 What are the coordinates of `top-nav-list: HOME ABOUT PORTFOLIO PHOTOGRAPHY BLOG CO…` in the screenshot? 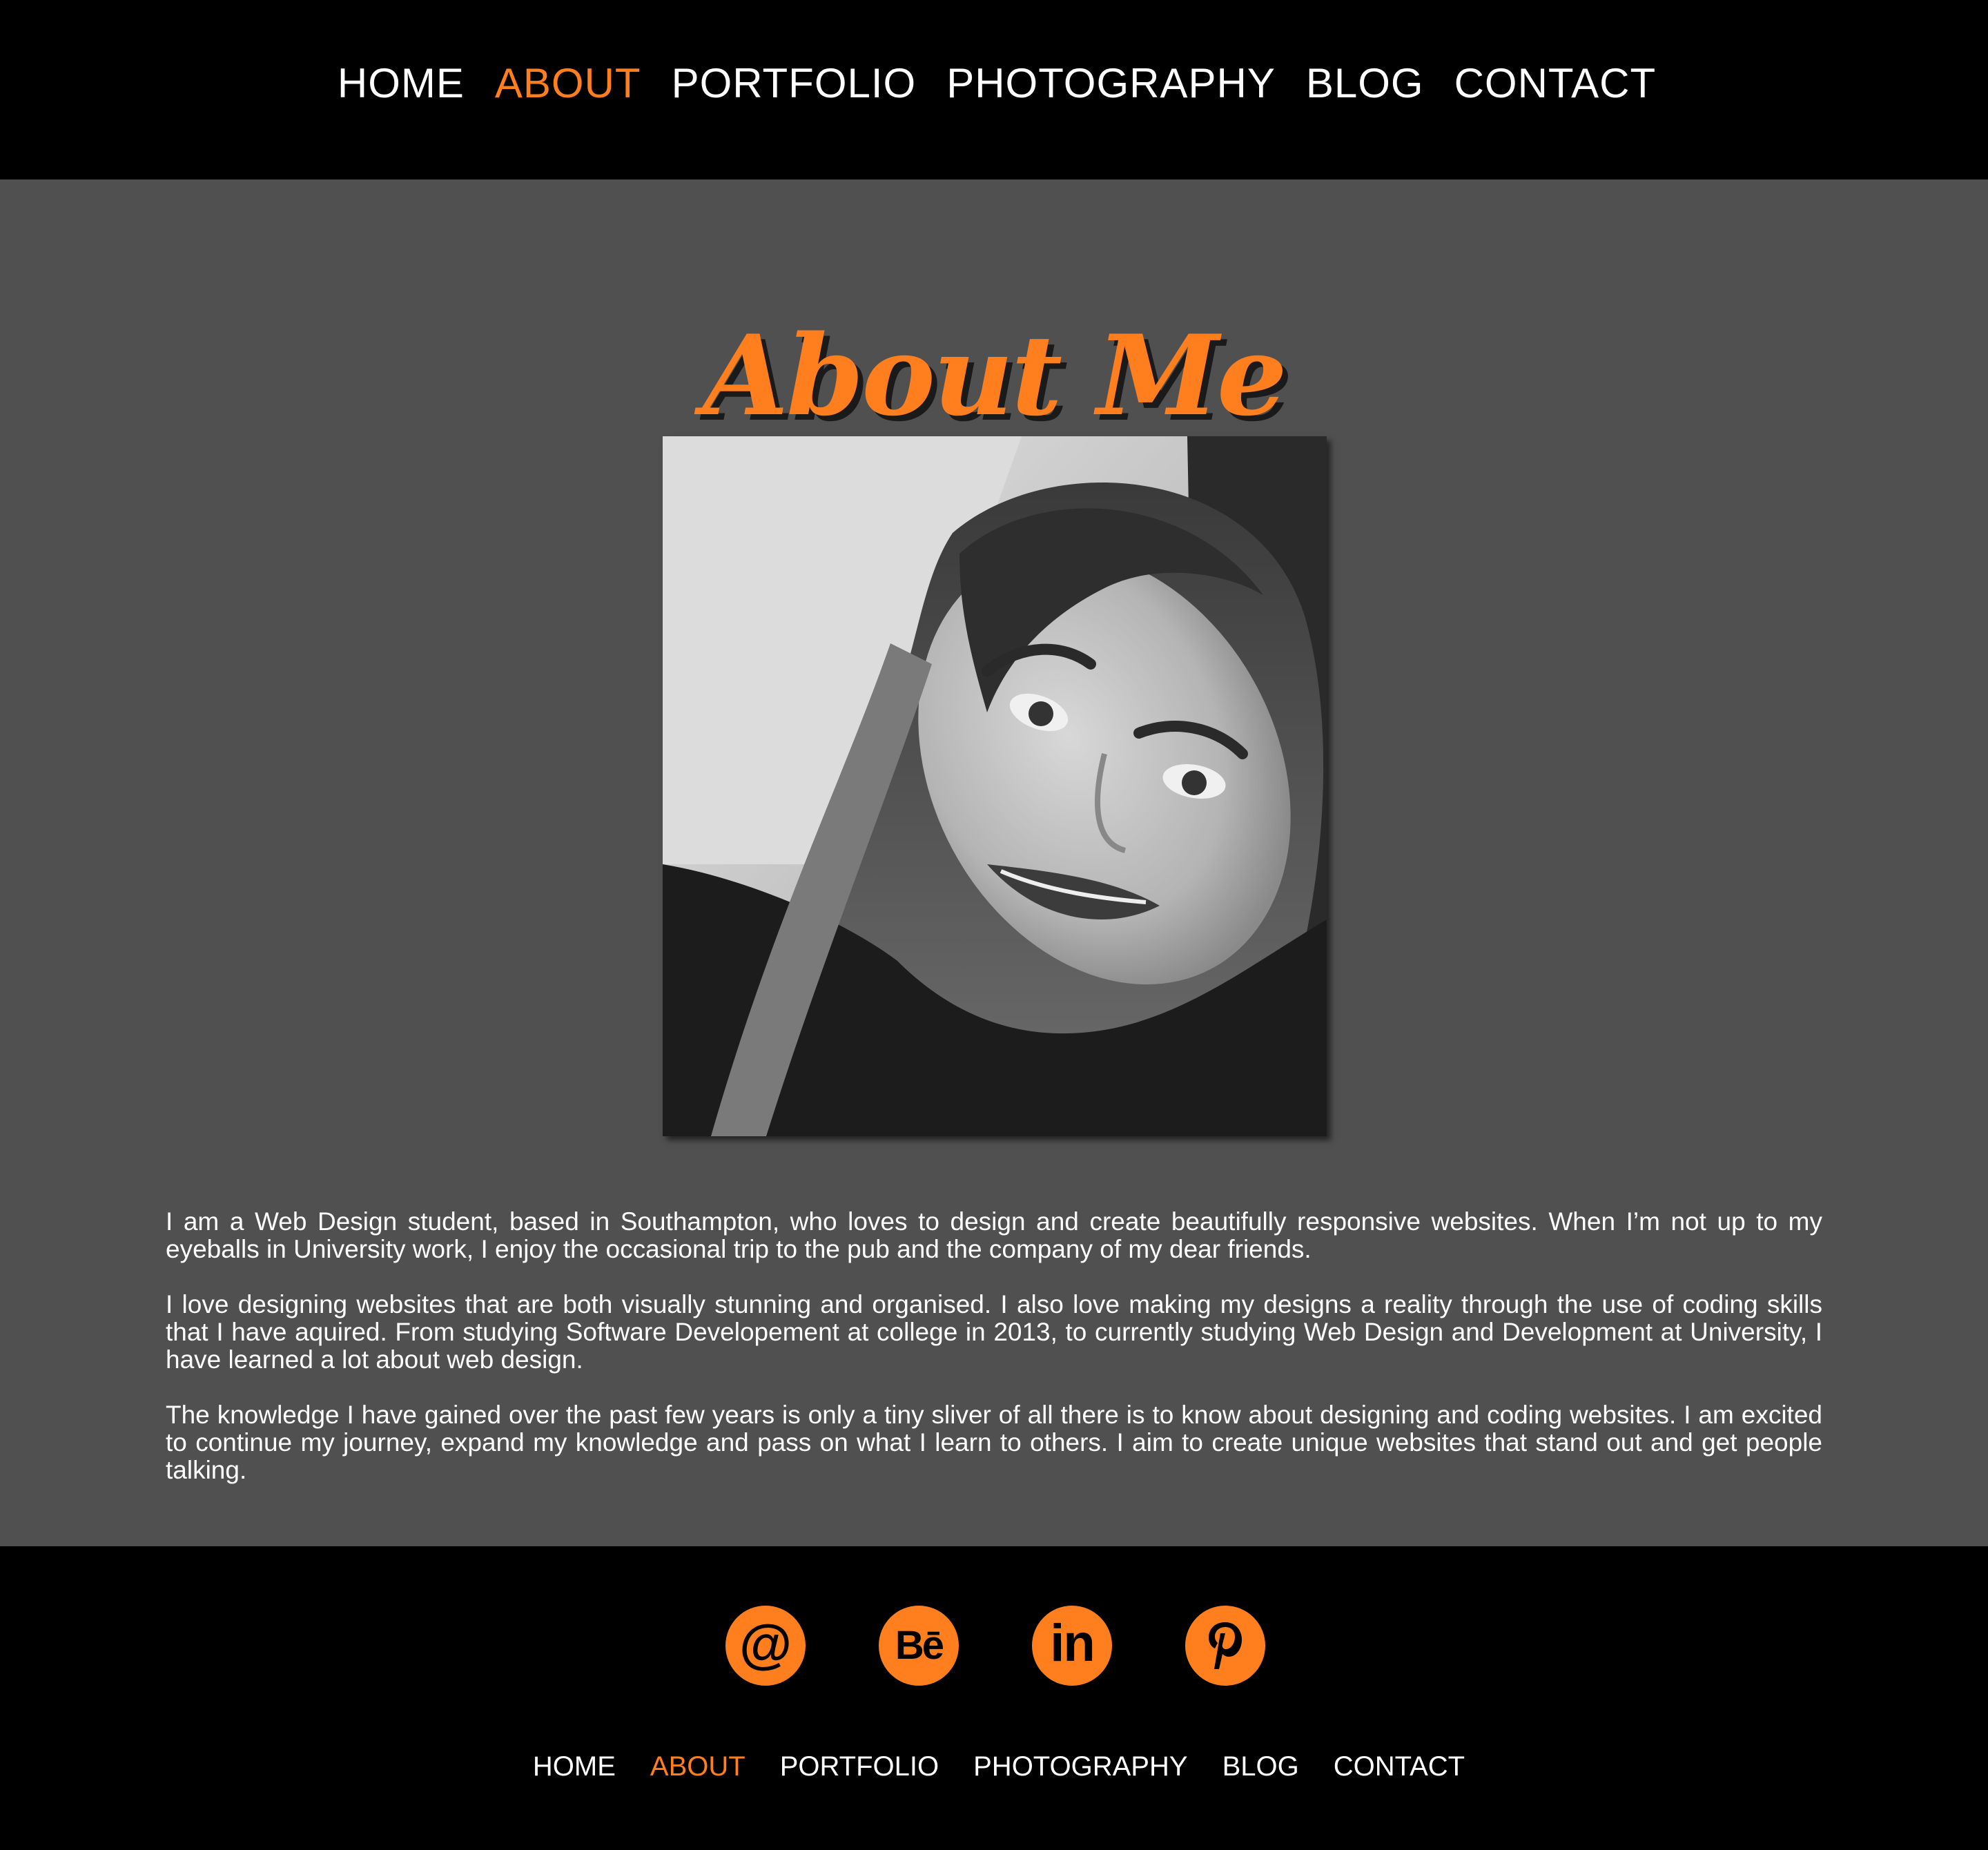 It's located at (994, 84).